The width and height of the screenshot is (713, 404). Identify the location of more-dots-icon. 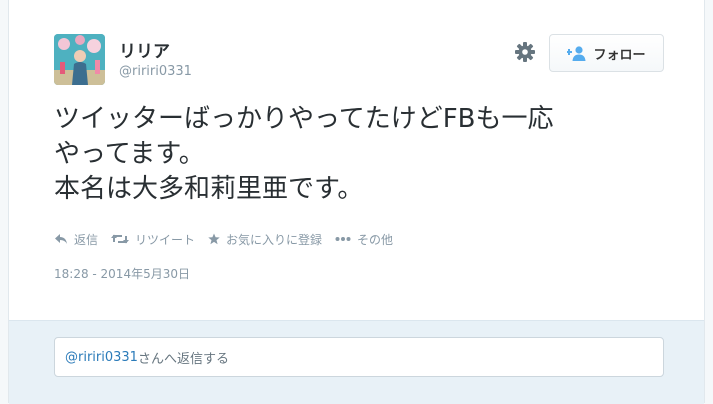
(343, 239).